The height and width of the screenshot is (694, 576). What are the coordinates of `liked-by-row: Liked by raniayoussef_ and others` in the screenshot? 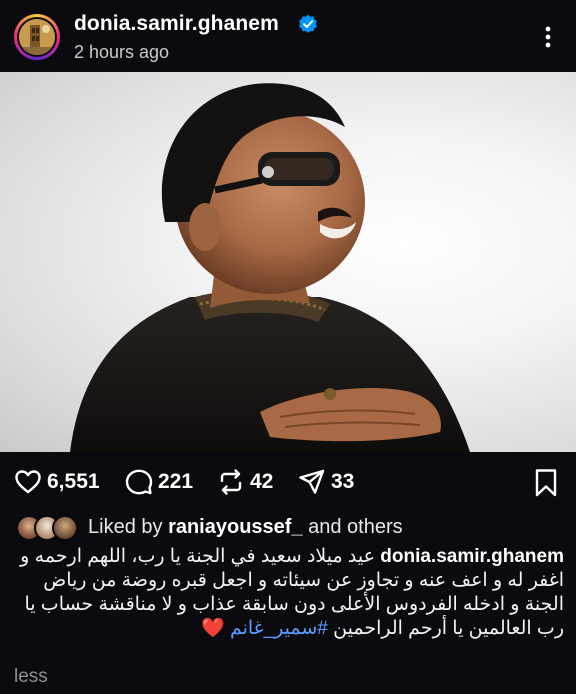 It's located at (209, 527).